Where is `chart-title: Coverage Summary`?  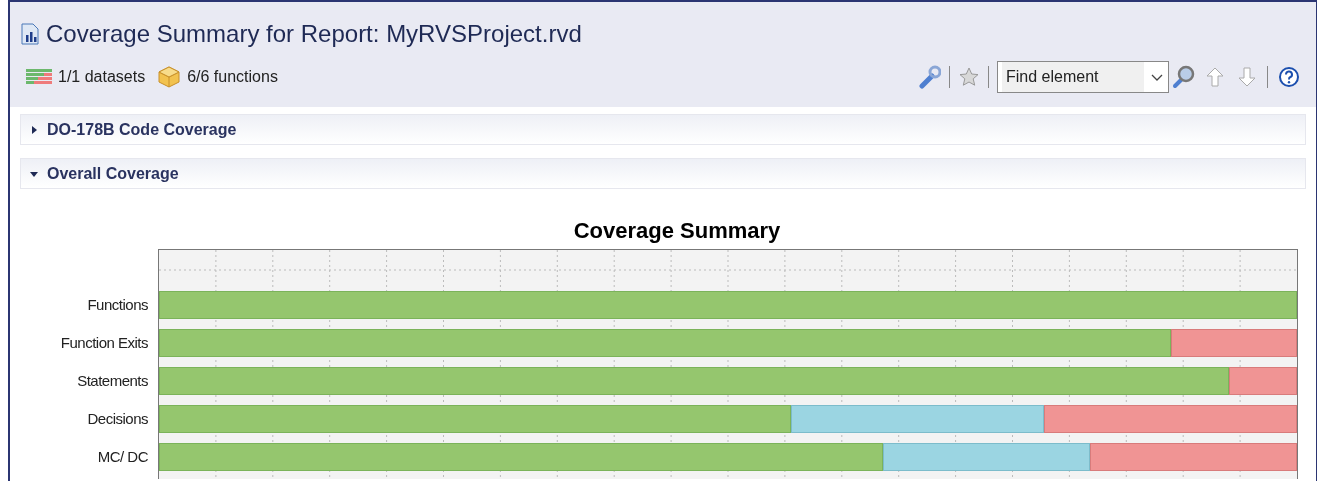 chart-title: Coverage Summary is located at coordinates (677, 231).